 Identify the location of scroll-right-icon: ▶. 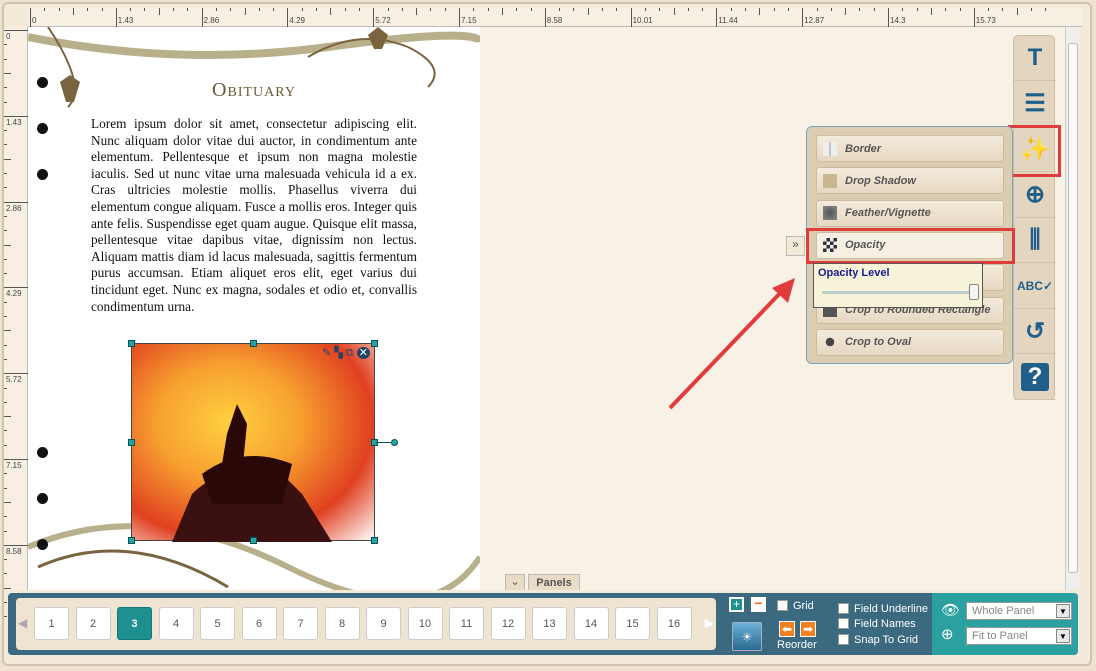
(709, 623).